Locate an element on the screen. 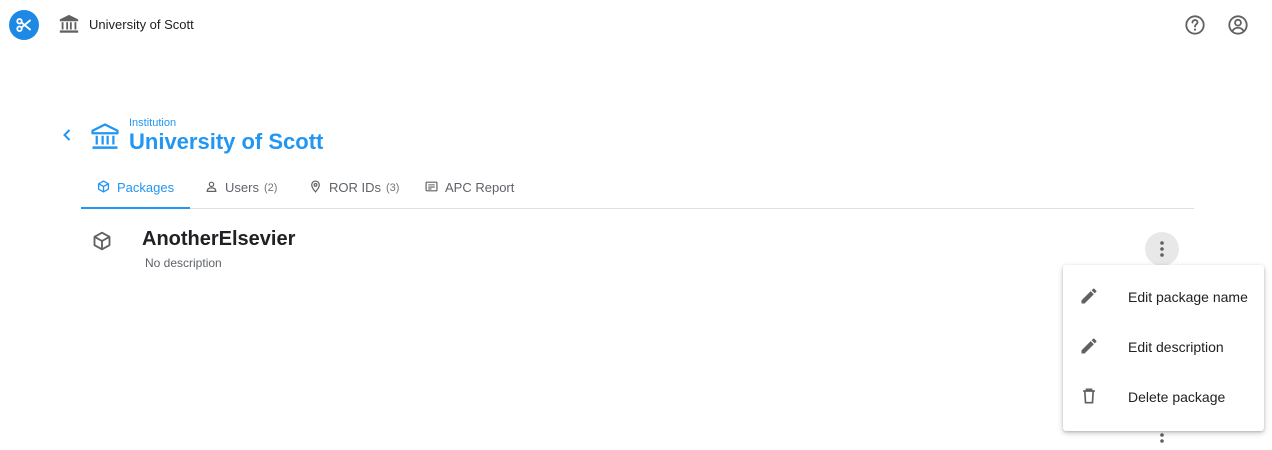 Image resolution: width=1272 pixels, height=450 pixels. scissors-icon is located at coordinates (23, 25).